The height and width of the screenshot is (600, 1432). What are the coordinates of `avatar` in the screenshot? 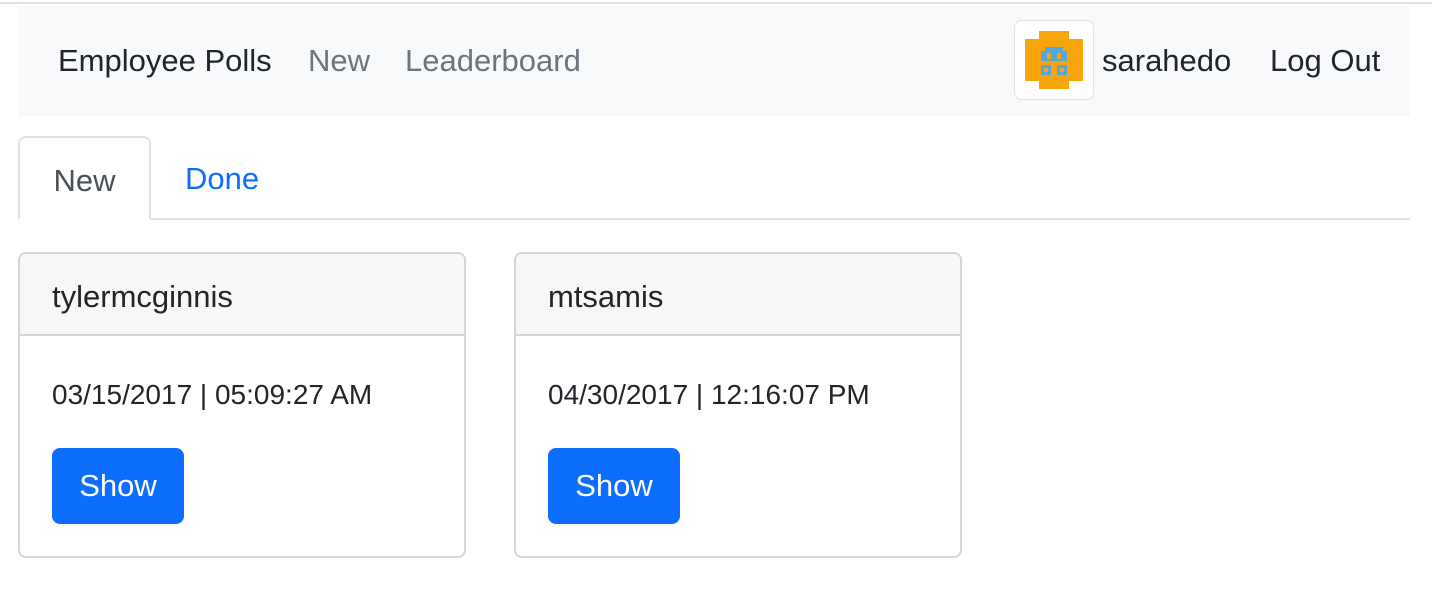 It's located at (1054, 60).